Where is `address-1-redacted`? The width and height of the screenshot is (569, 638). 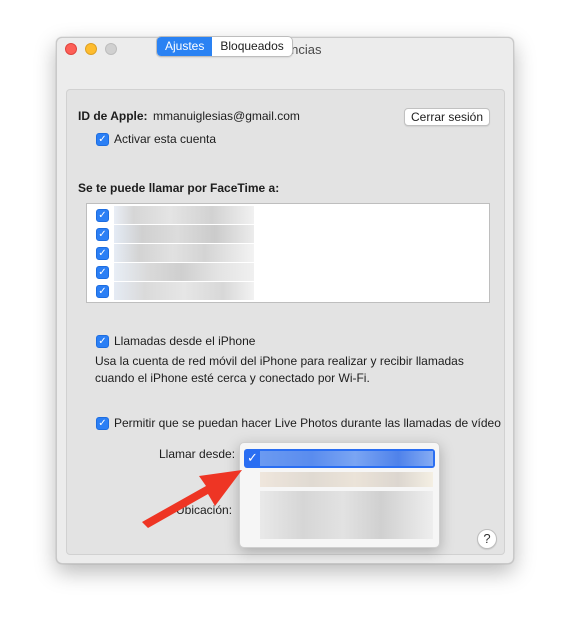
address-1-redacted is located at coordinates (184, 215).